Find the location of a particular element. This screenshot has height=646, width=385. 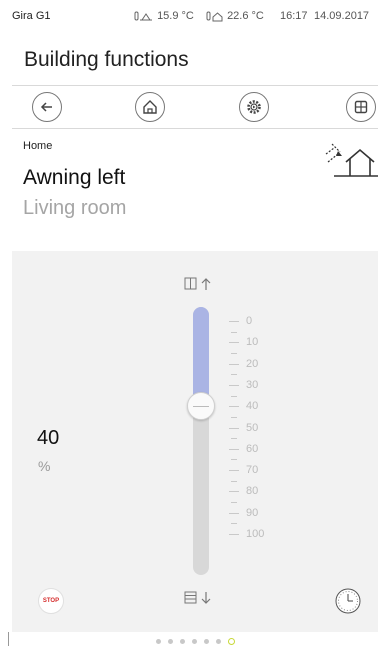

scale-label: 50 is located at coordinates (252, 427).